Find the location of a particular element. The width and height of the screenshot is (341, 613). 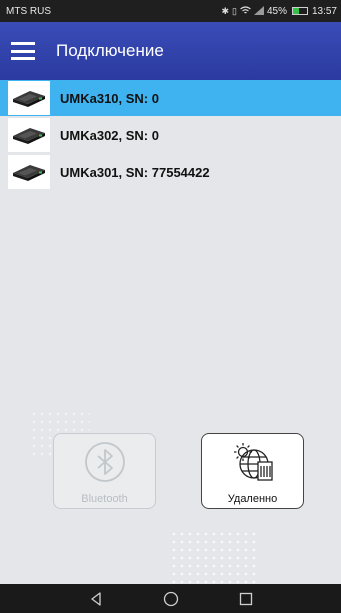

status-icons: ✱ ▯ 45% 13:57 is located at coordinates (279, 11).